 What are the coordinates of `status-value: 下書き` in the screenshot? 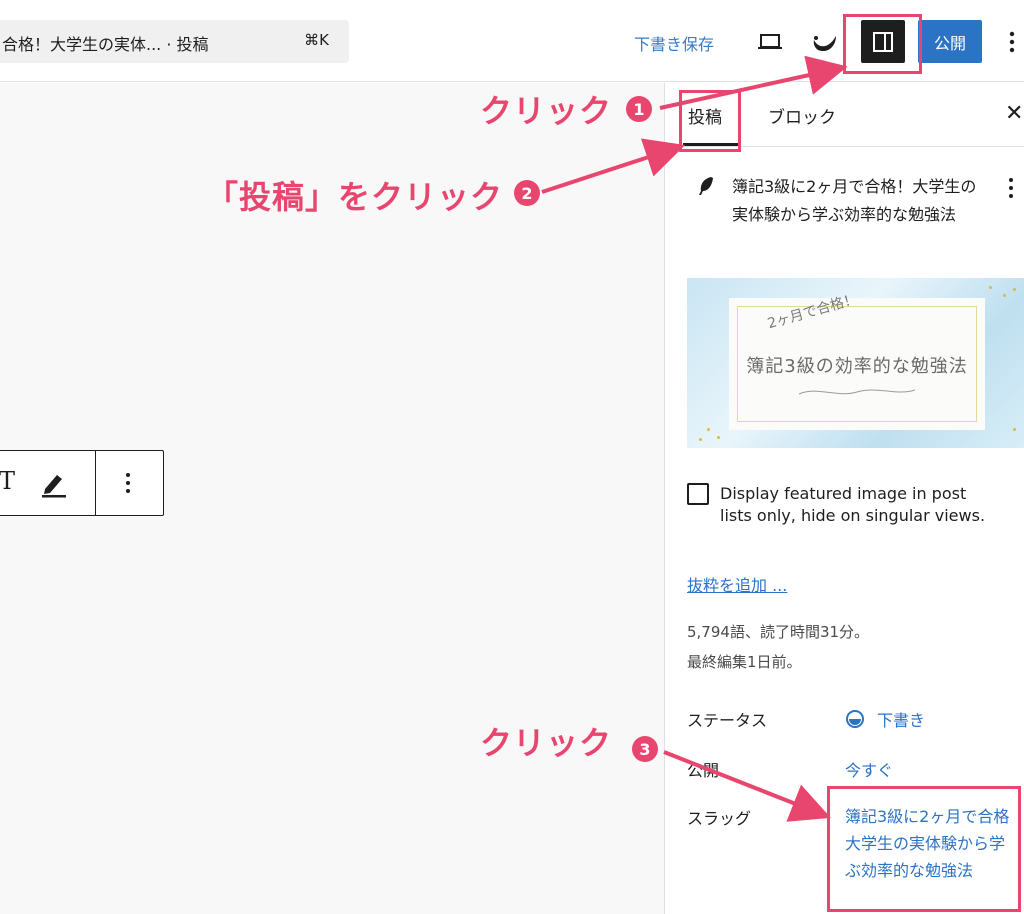 It's located at (901, 719).